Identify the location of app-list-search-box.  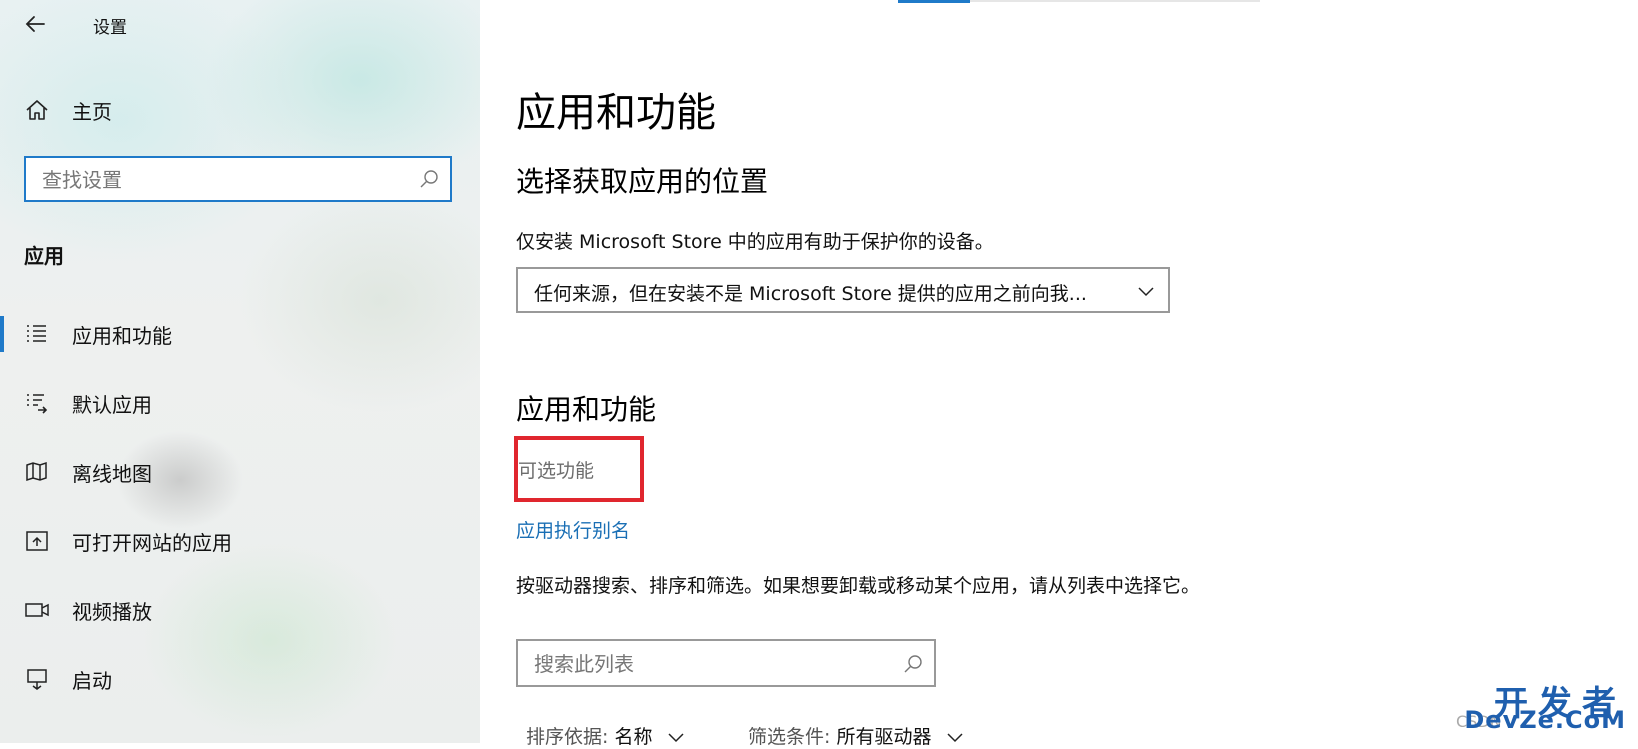
(726, 663).